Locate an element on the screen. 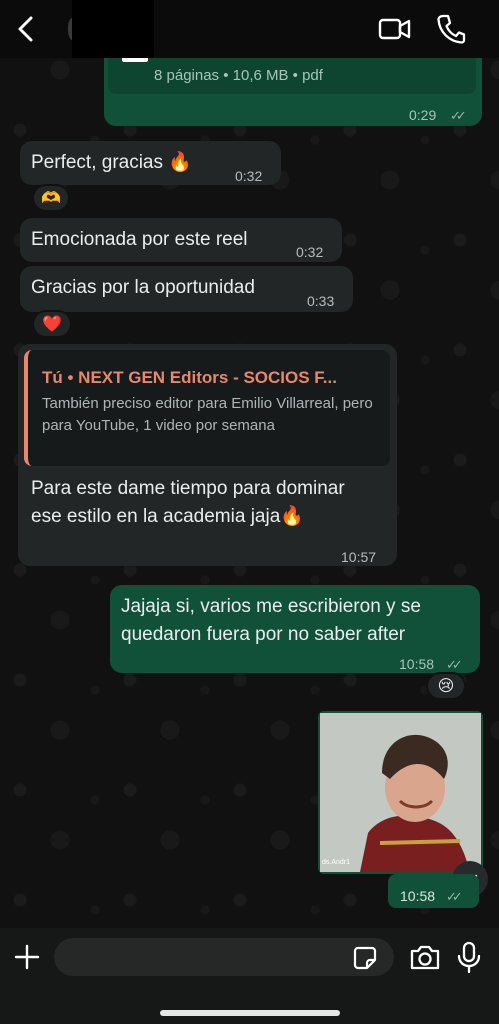  image-timestamp: 10:58 ✓✓ is located at coordinates (433, 891).